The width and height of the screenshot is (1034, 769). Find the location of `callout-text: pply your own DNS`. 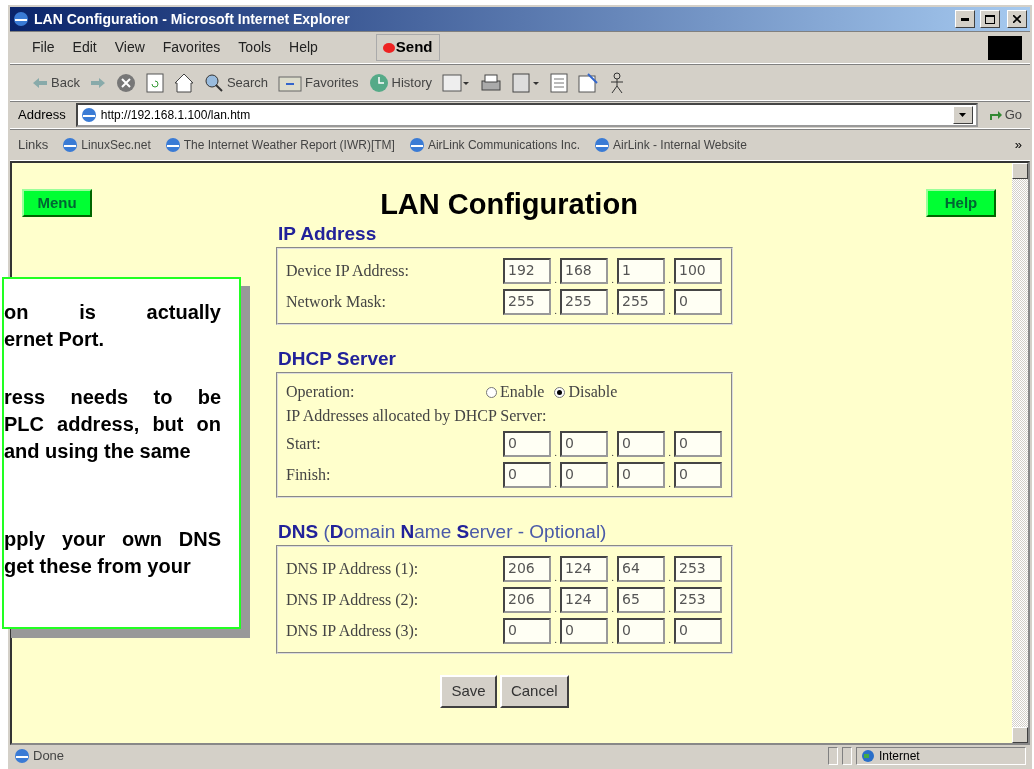

callout-text: pply your own DNS is located at coordinates (112, 539).